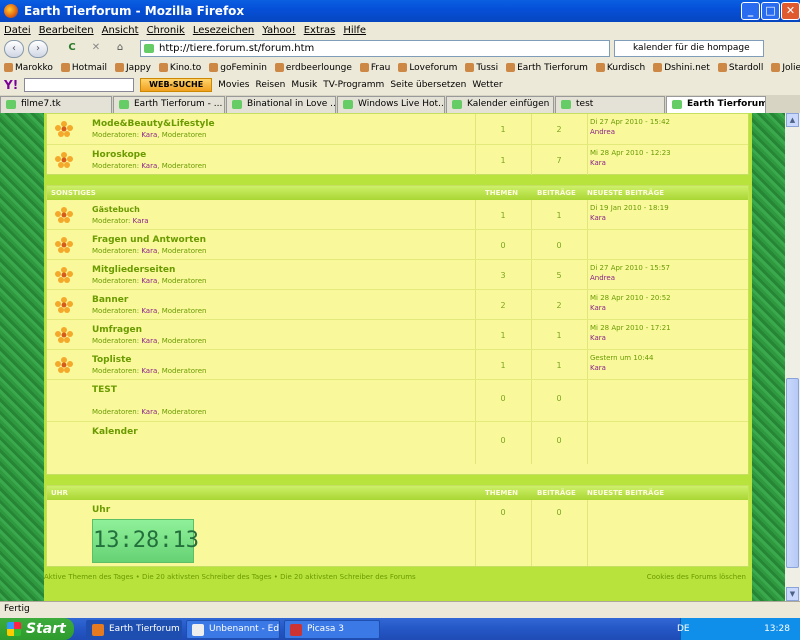 The height and width of the screenshot is (640, 800). Describe the element at coordinates (120, 49) in the screenshot. I see `home-button: ⌂` at that location.